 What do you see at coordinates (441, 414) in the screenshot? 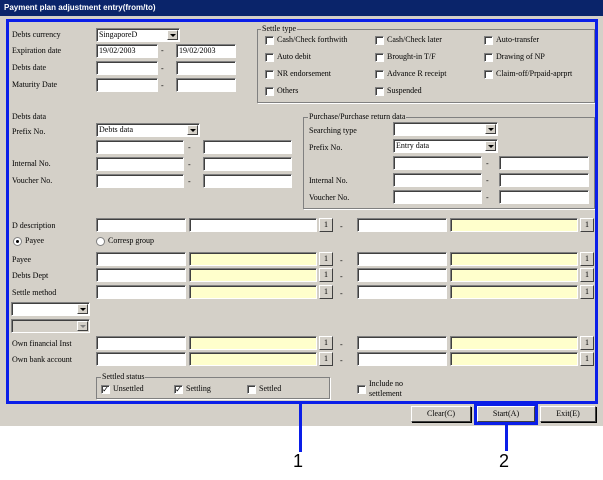
I see `clear-button: Clear(C)` at bounding box center [441, 414].